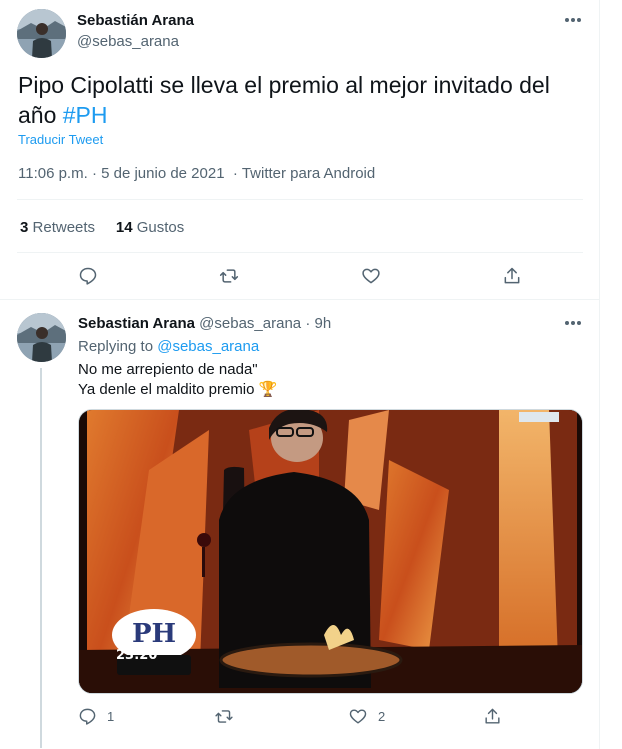  What do you see at coordinates (135, 20) in the screenshot?
I see `author-name: Sebastián Arana` at bounding box center [135, 20].